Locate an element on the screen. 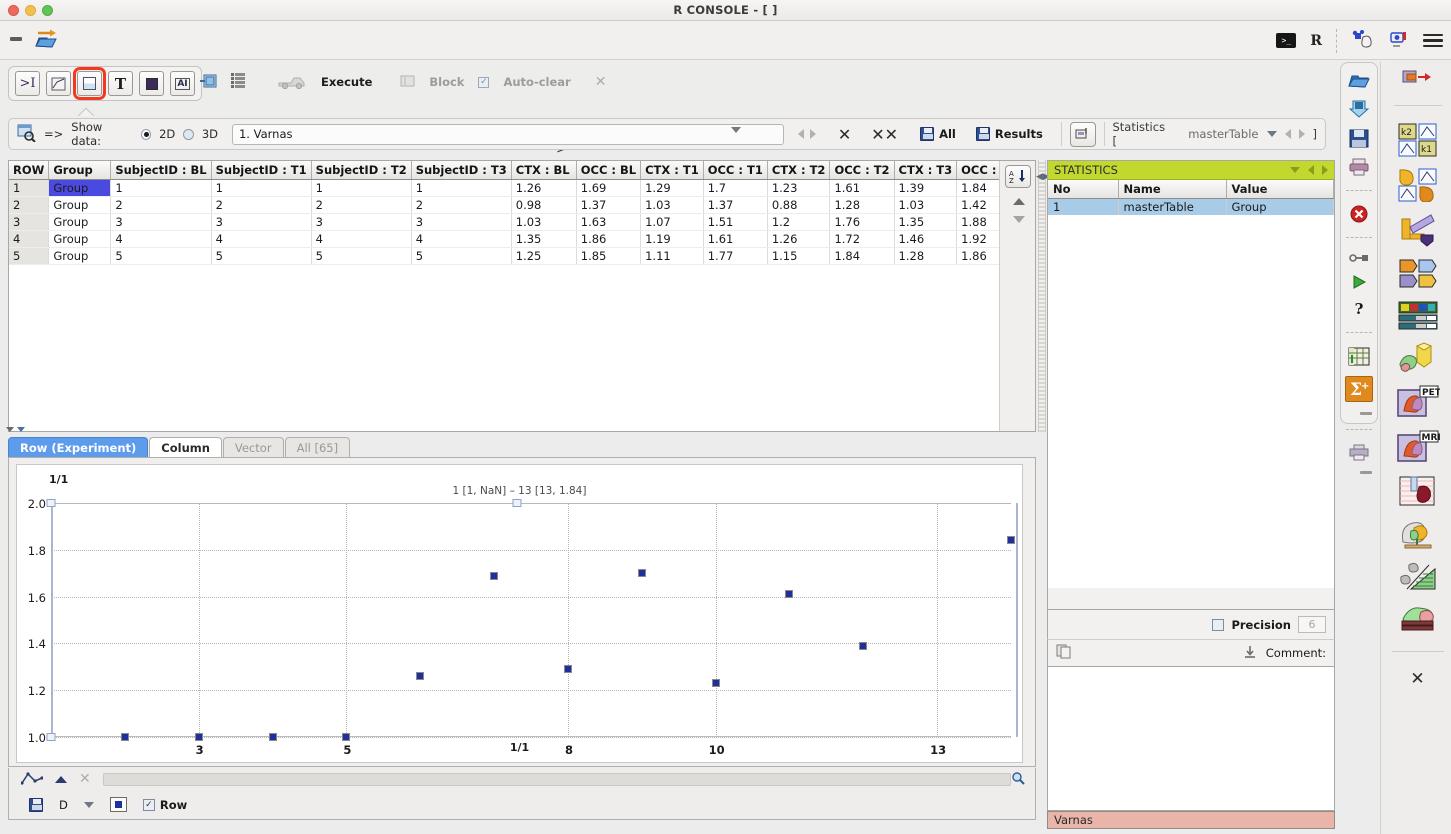 The width and height of the screenshot is (1451, 834). col-head-0: ROW is located at coordinates (29, 170).